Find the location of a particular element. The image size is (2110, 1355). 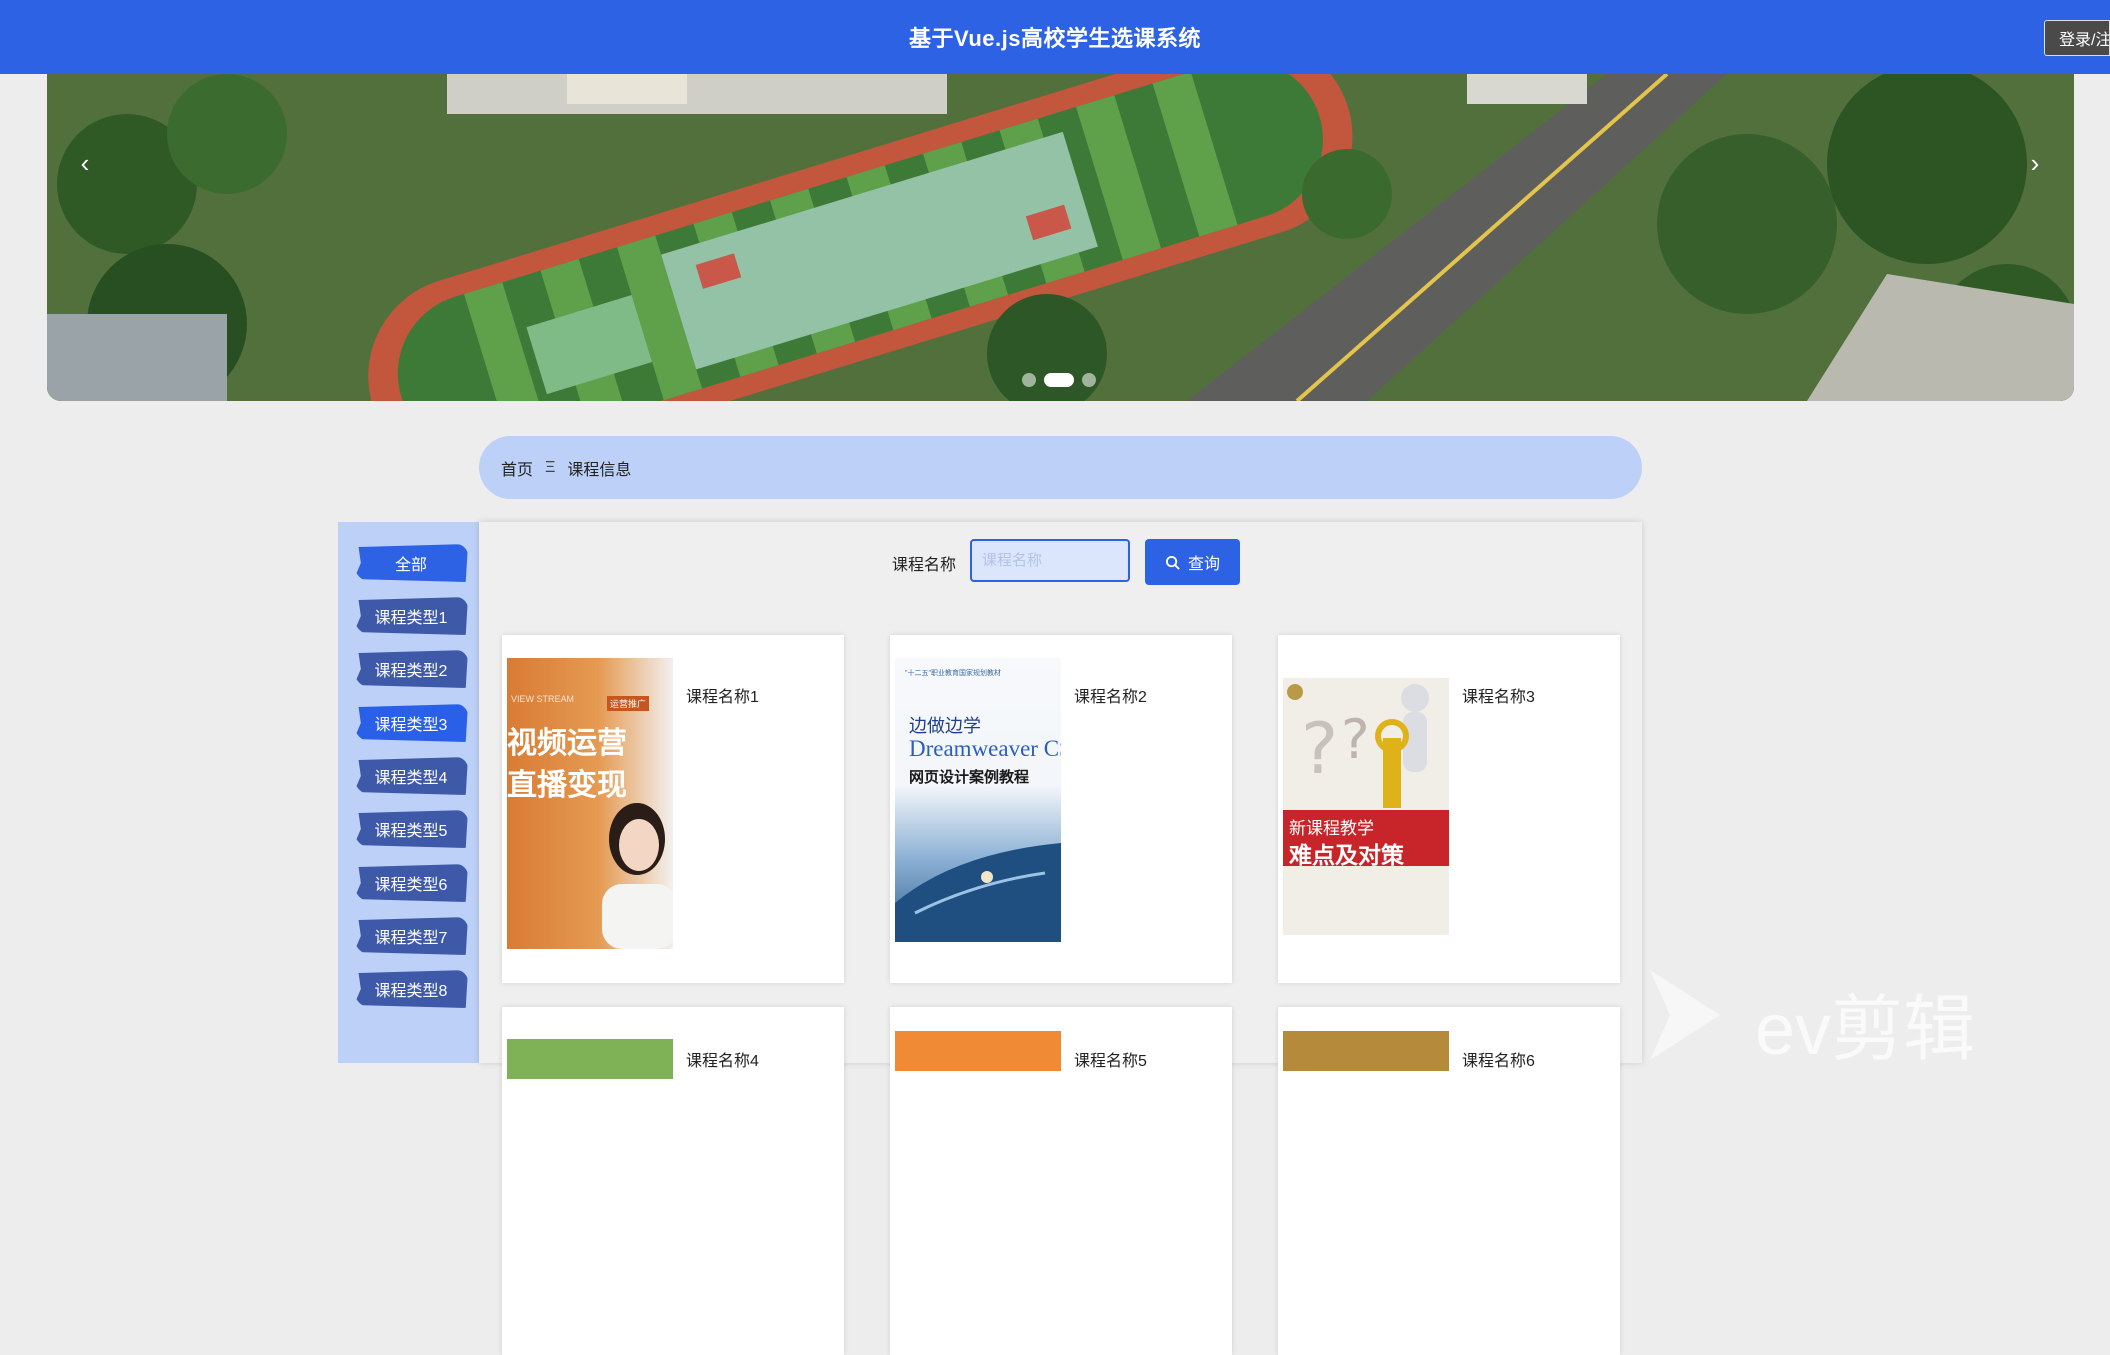

search-bar: 课程名称 查询 is located at coordinates (1060, 561).